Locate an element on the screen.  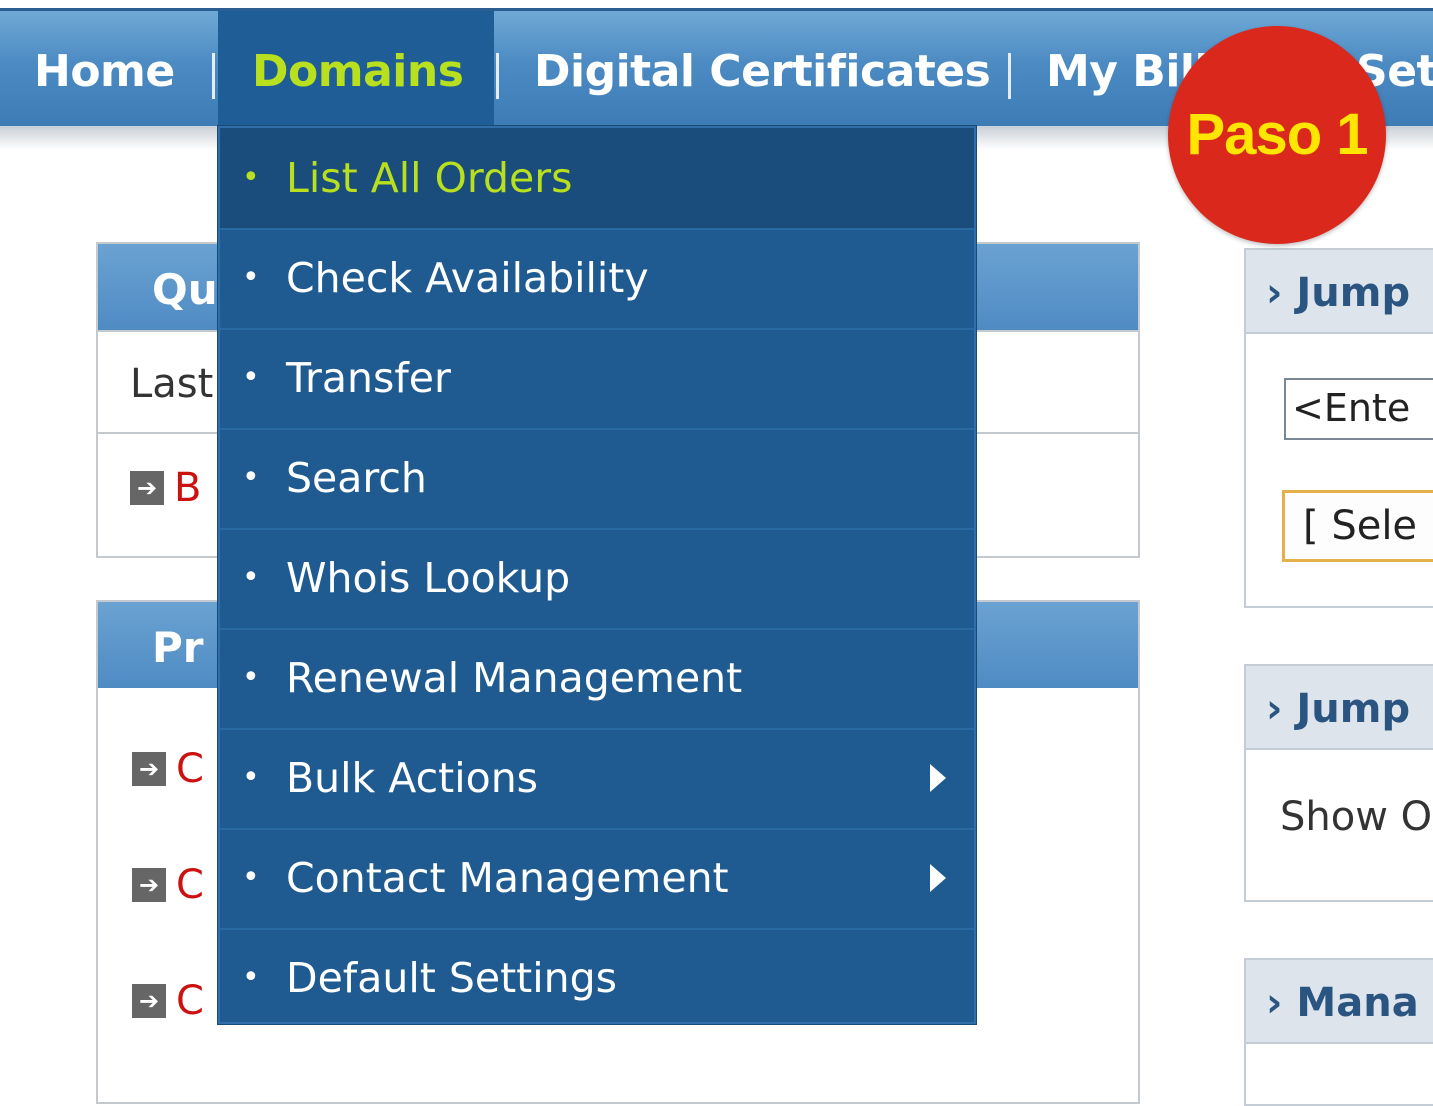
order-type-select: [ Sele is located at coordinates (1357, 526).